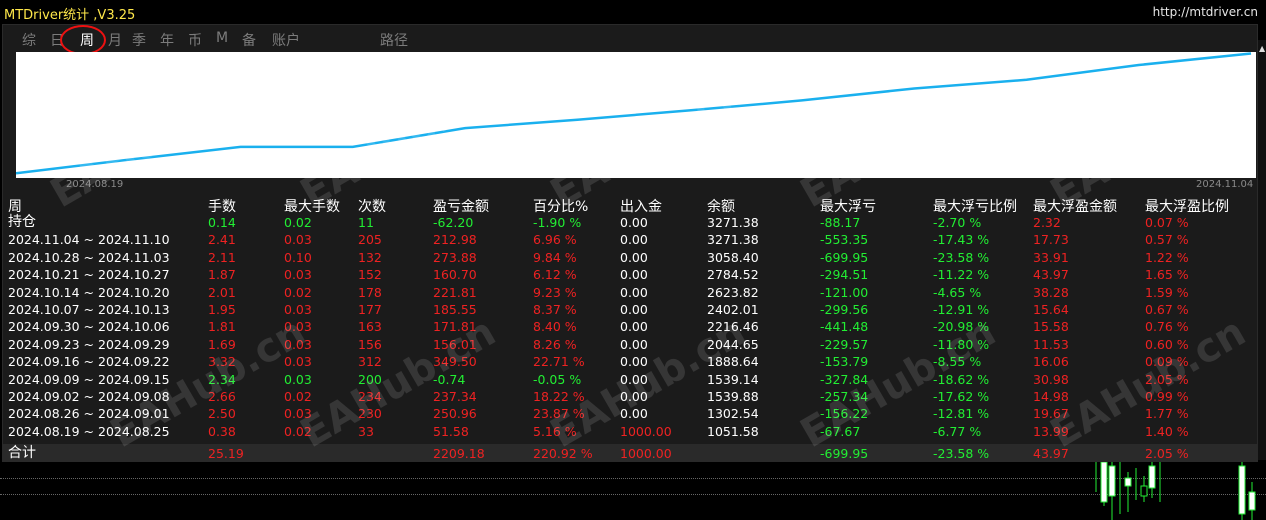 The image size is (1266, 520). Describe the element at coordinates (222, 396) in the screenshot. I see `cell-0: 2.66` at that location.